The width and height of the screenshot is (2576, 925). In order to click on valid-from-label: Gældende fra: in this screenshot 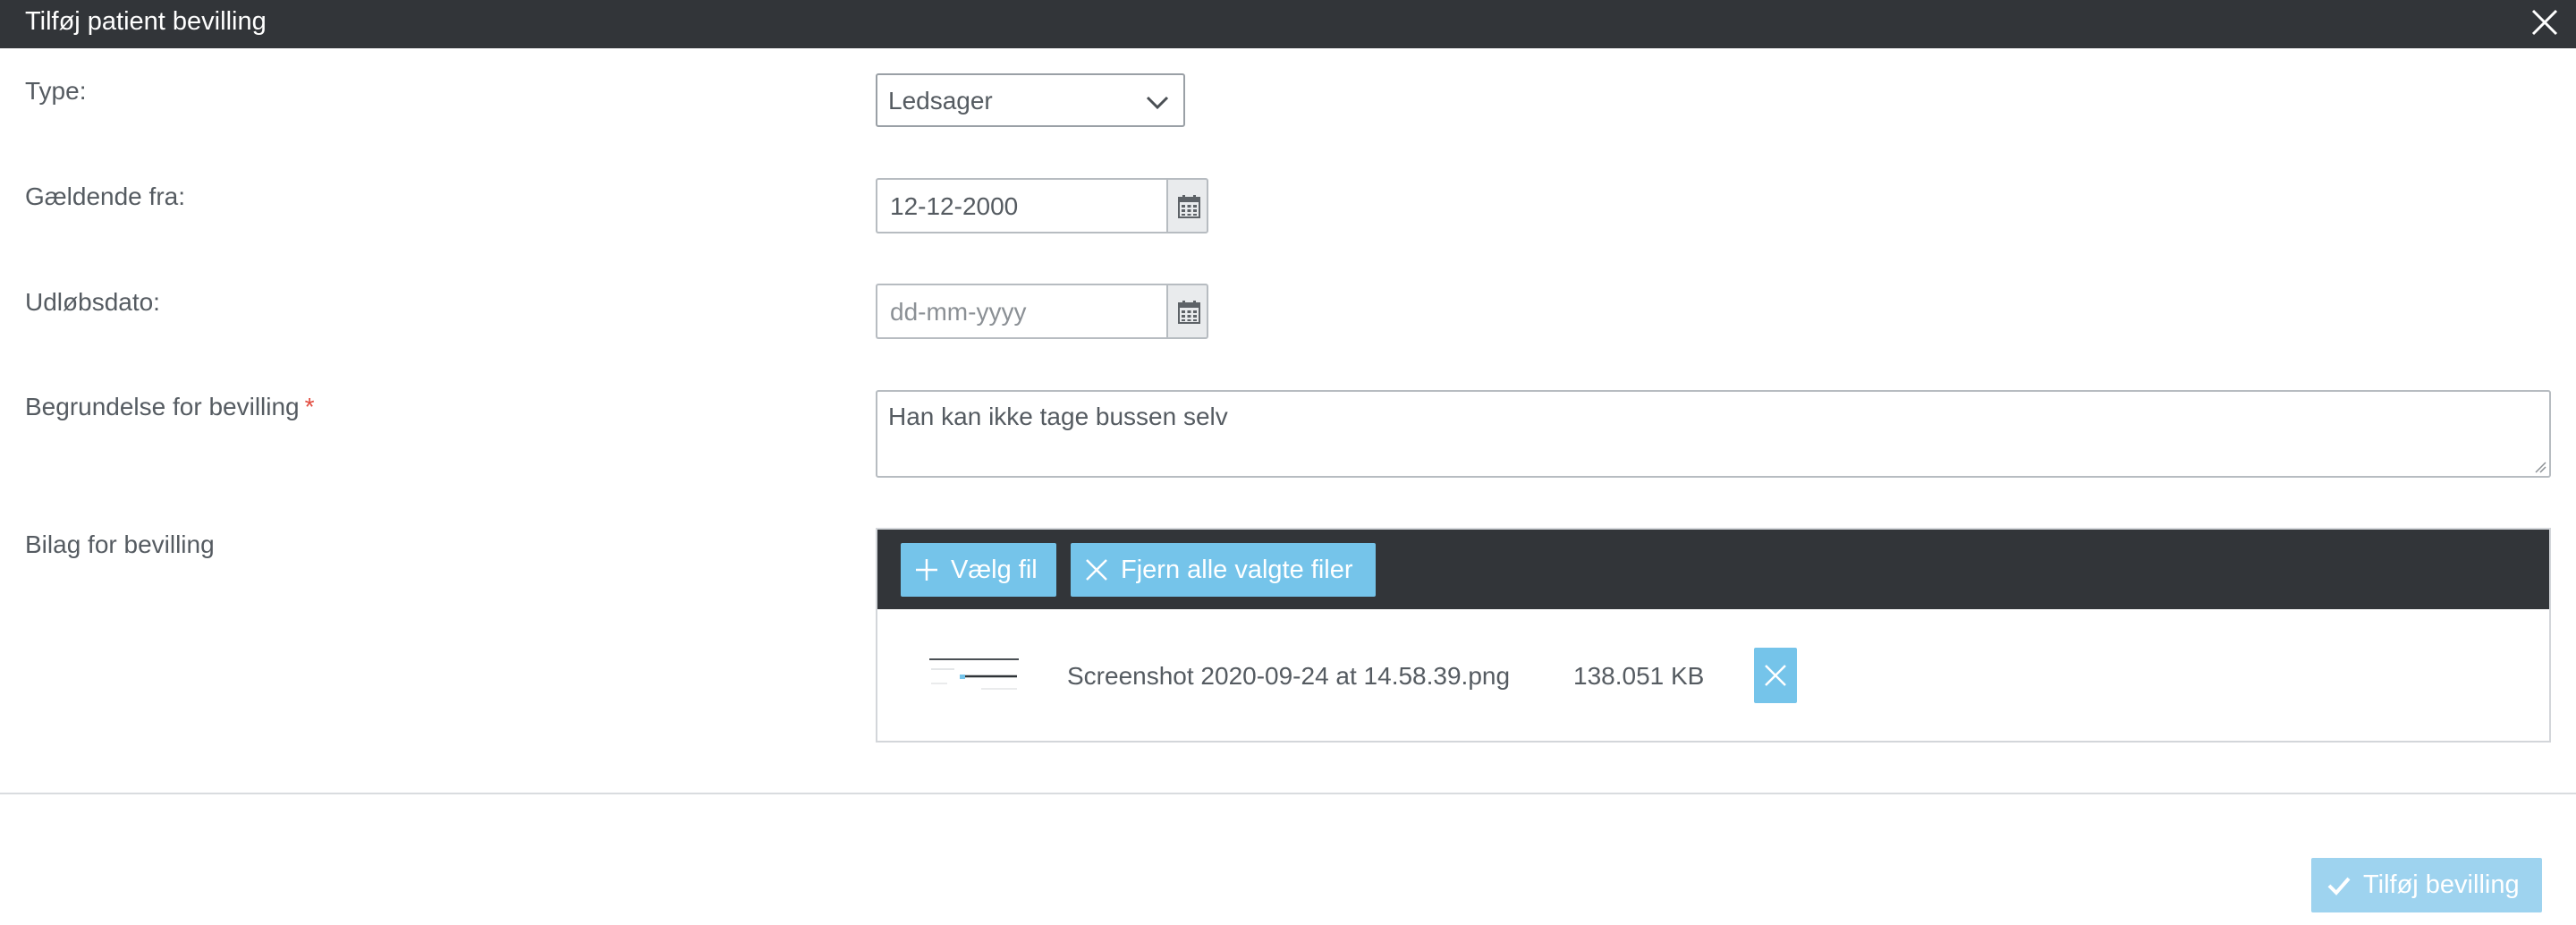, I will do `click(105, 196)`.